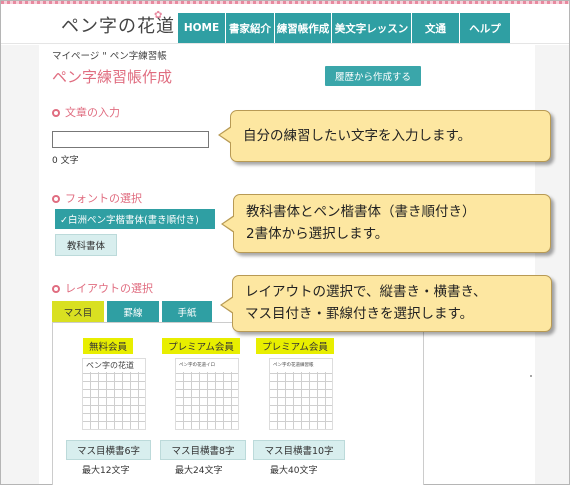  Describe the element at coordinates (86, 245) in the screenshot. I see `font-option-kyokasho: 教科書体` at that location.